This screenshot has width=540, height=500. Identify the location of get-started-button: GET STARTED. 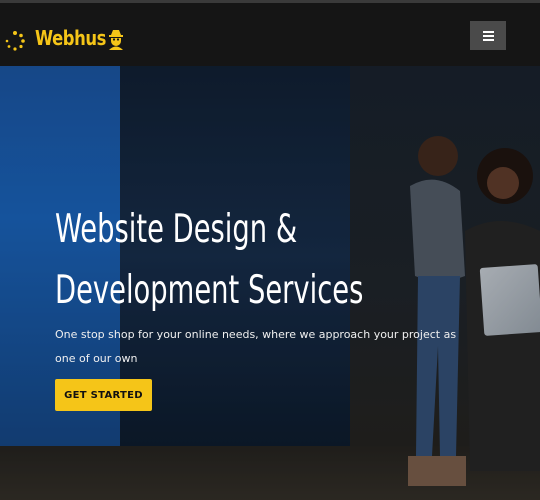
(103, 395).